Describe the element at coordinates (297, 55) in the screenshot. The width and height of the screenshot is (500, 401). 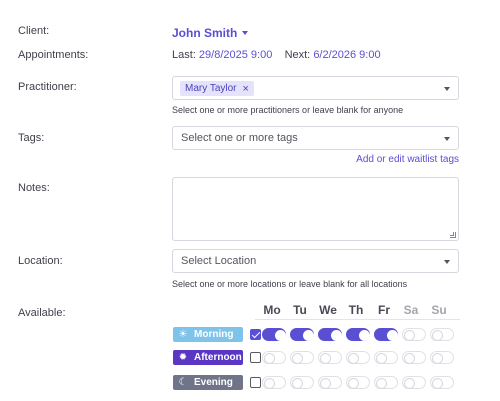
I see `next-label: Next:` at that location.